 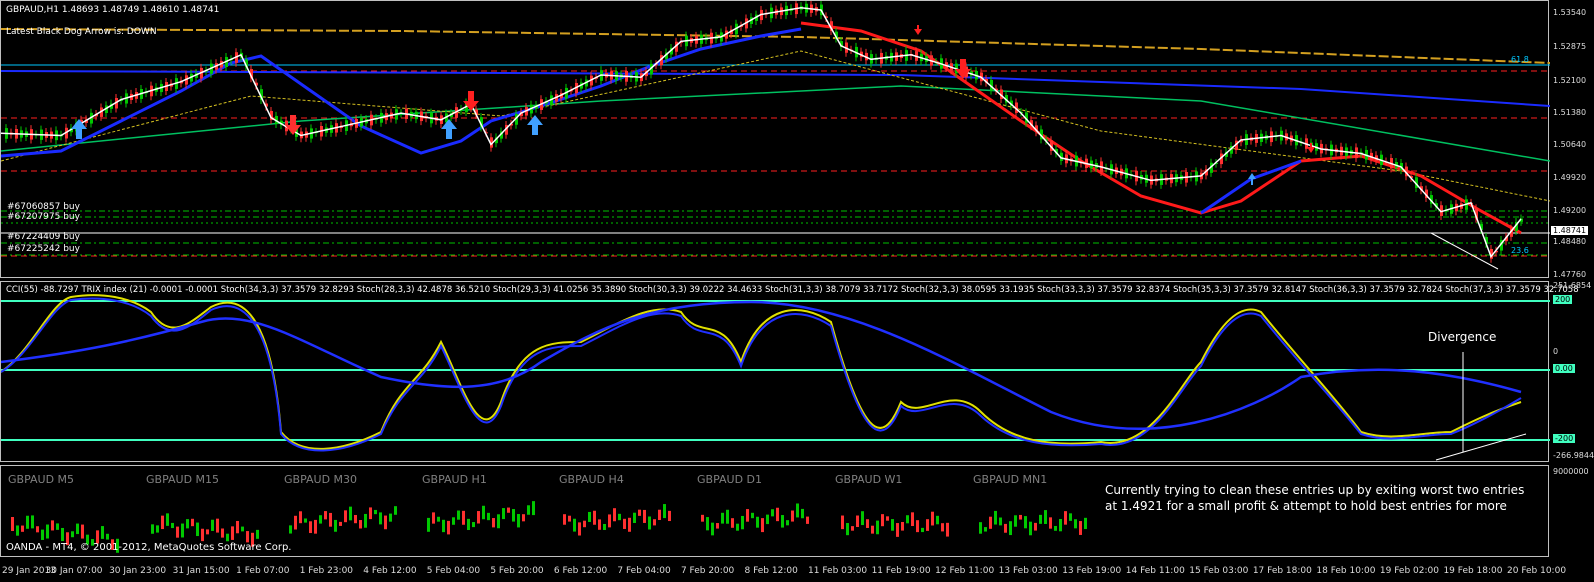 I want to click on mini-chart-label: GBPAUD H1, so click(x=454, y=479).